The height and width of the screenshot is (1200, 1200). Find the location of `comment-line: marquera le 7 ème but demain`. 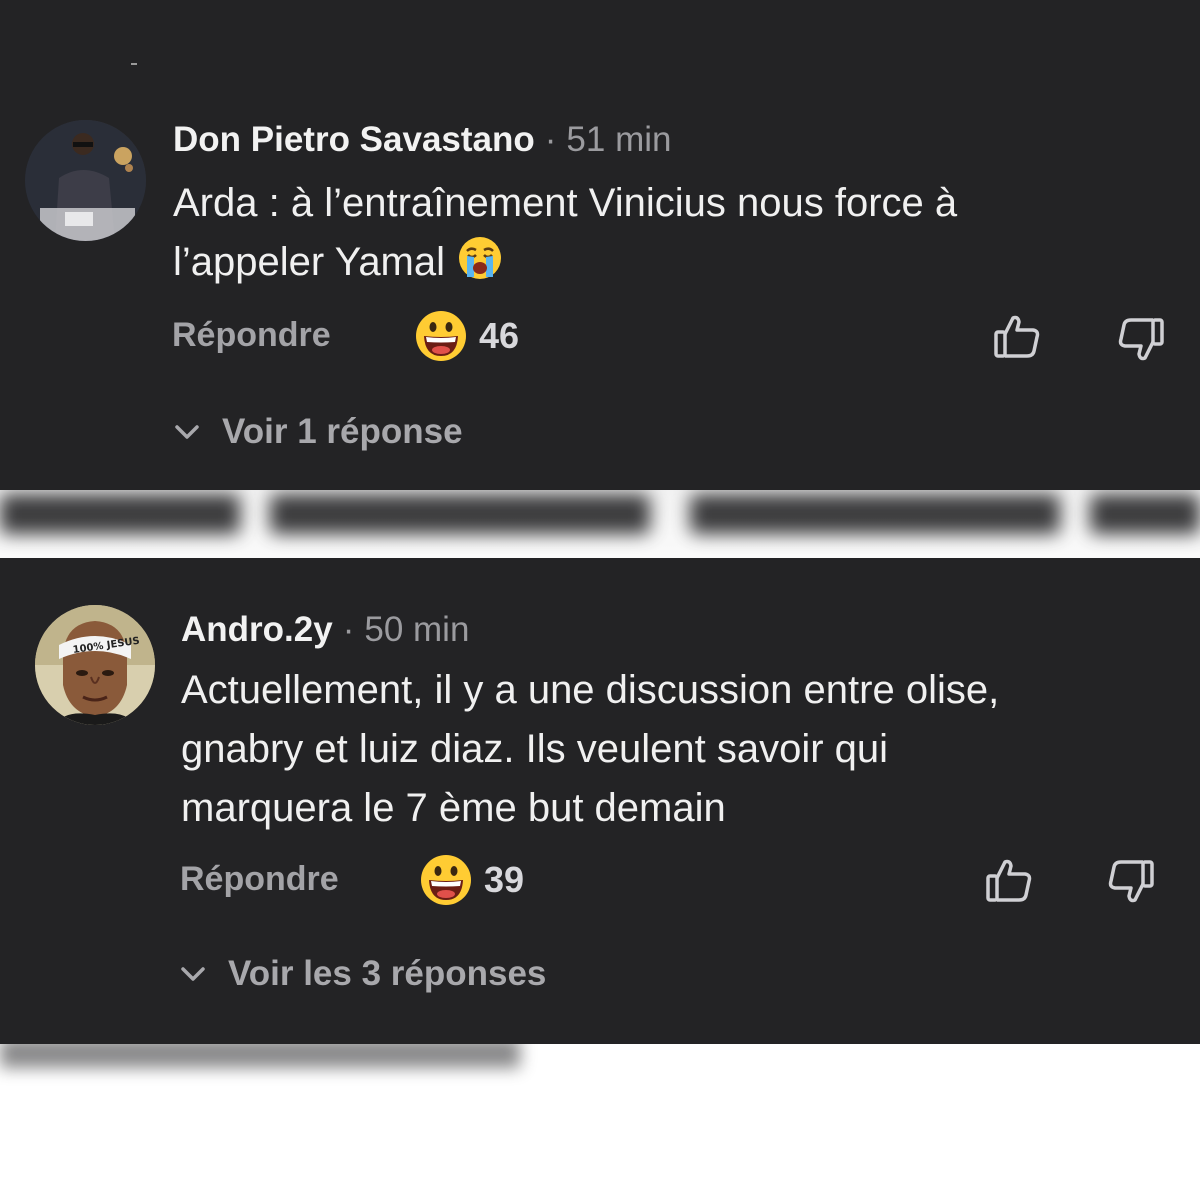

comment-line: marquera le 7 ème but demain is located at coordinates (453, 808).